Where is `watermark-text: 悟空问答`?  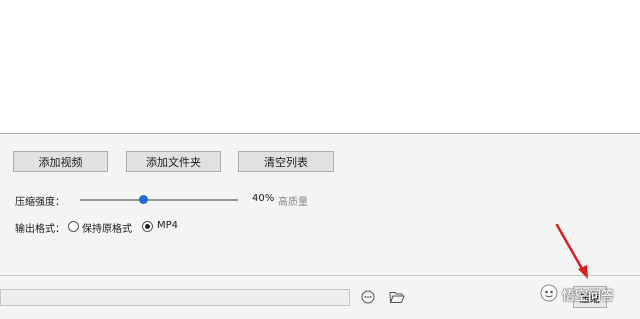 watermark-text: 悟空问答 is located at coordinates (588, 296).